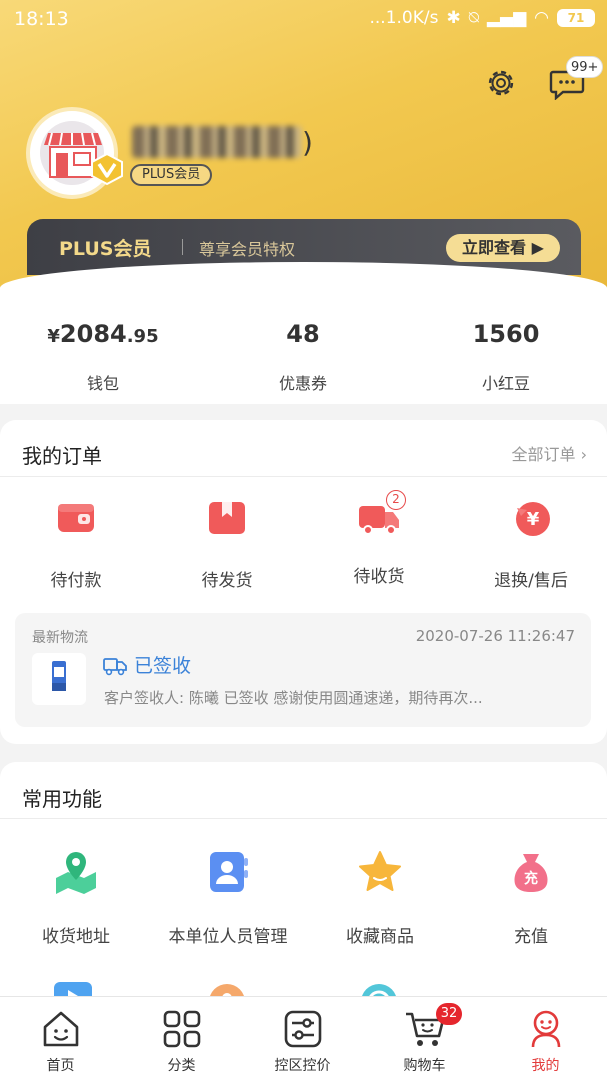 This screenshot has width=607, height=1080. What do you see at coordinates (247, 249) in the screenshot?
I see `plus-banner-subtitle: 尊享会员特权` at bounding box center [247, 249].